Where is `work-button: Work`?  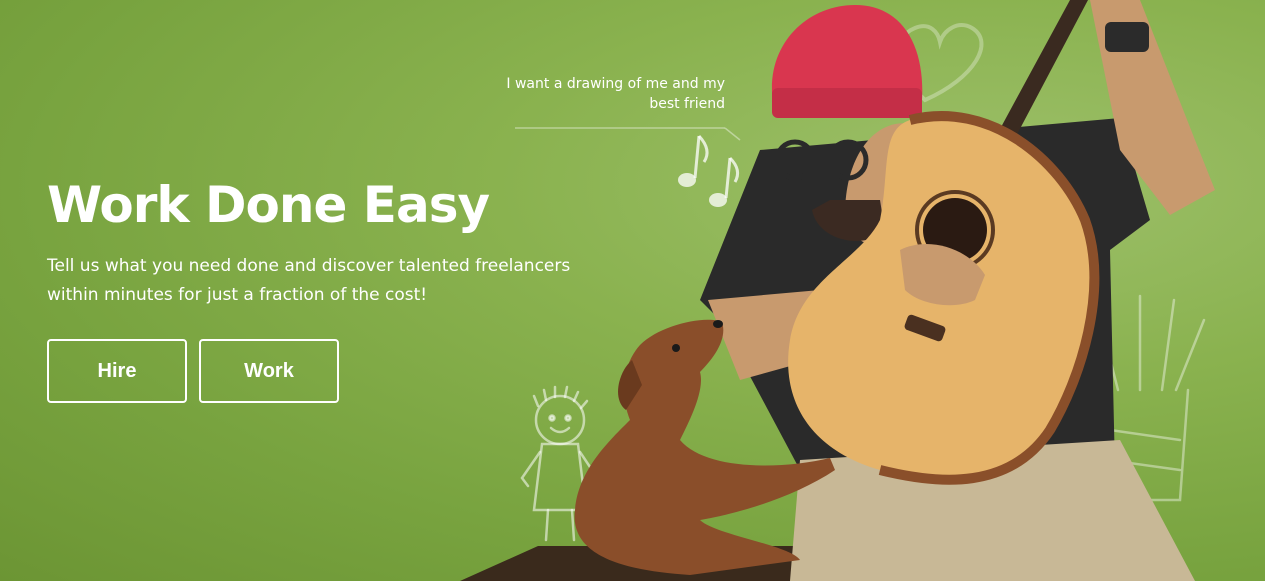 work-button: Work is located at coordinates (269, 371).